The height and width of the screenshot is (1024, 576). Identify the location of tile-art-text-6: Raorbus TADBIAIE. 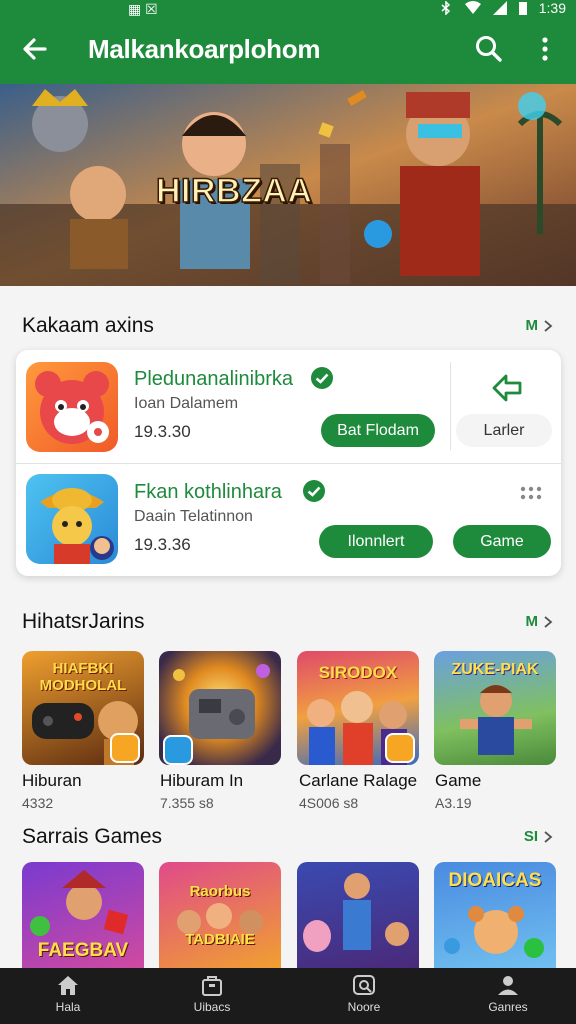
(220, 915).